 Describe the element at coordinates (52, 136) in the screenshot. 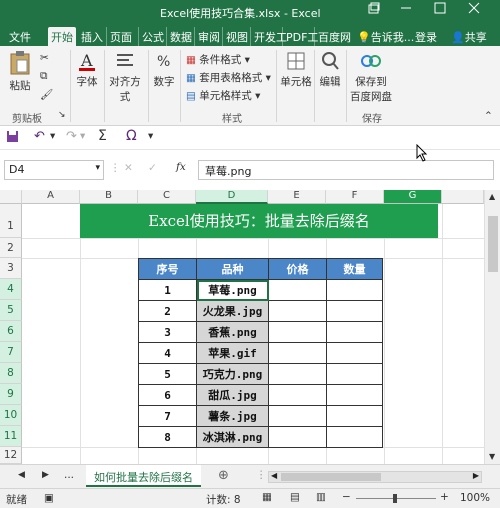

I see `undo-dropdown-icon: ▾` at that location.